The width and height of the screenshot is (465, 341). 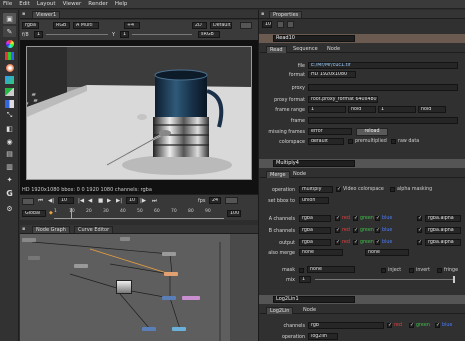 What do you see at coordinates (51, 201) in the screenshot?
I see `step-back-icon: ◀|` at bounding box center [51, 201].